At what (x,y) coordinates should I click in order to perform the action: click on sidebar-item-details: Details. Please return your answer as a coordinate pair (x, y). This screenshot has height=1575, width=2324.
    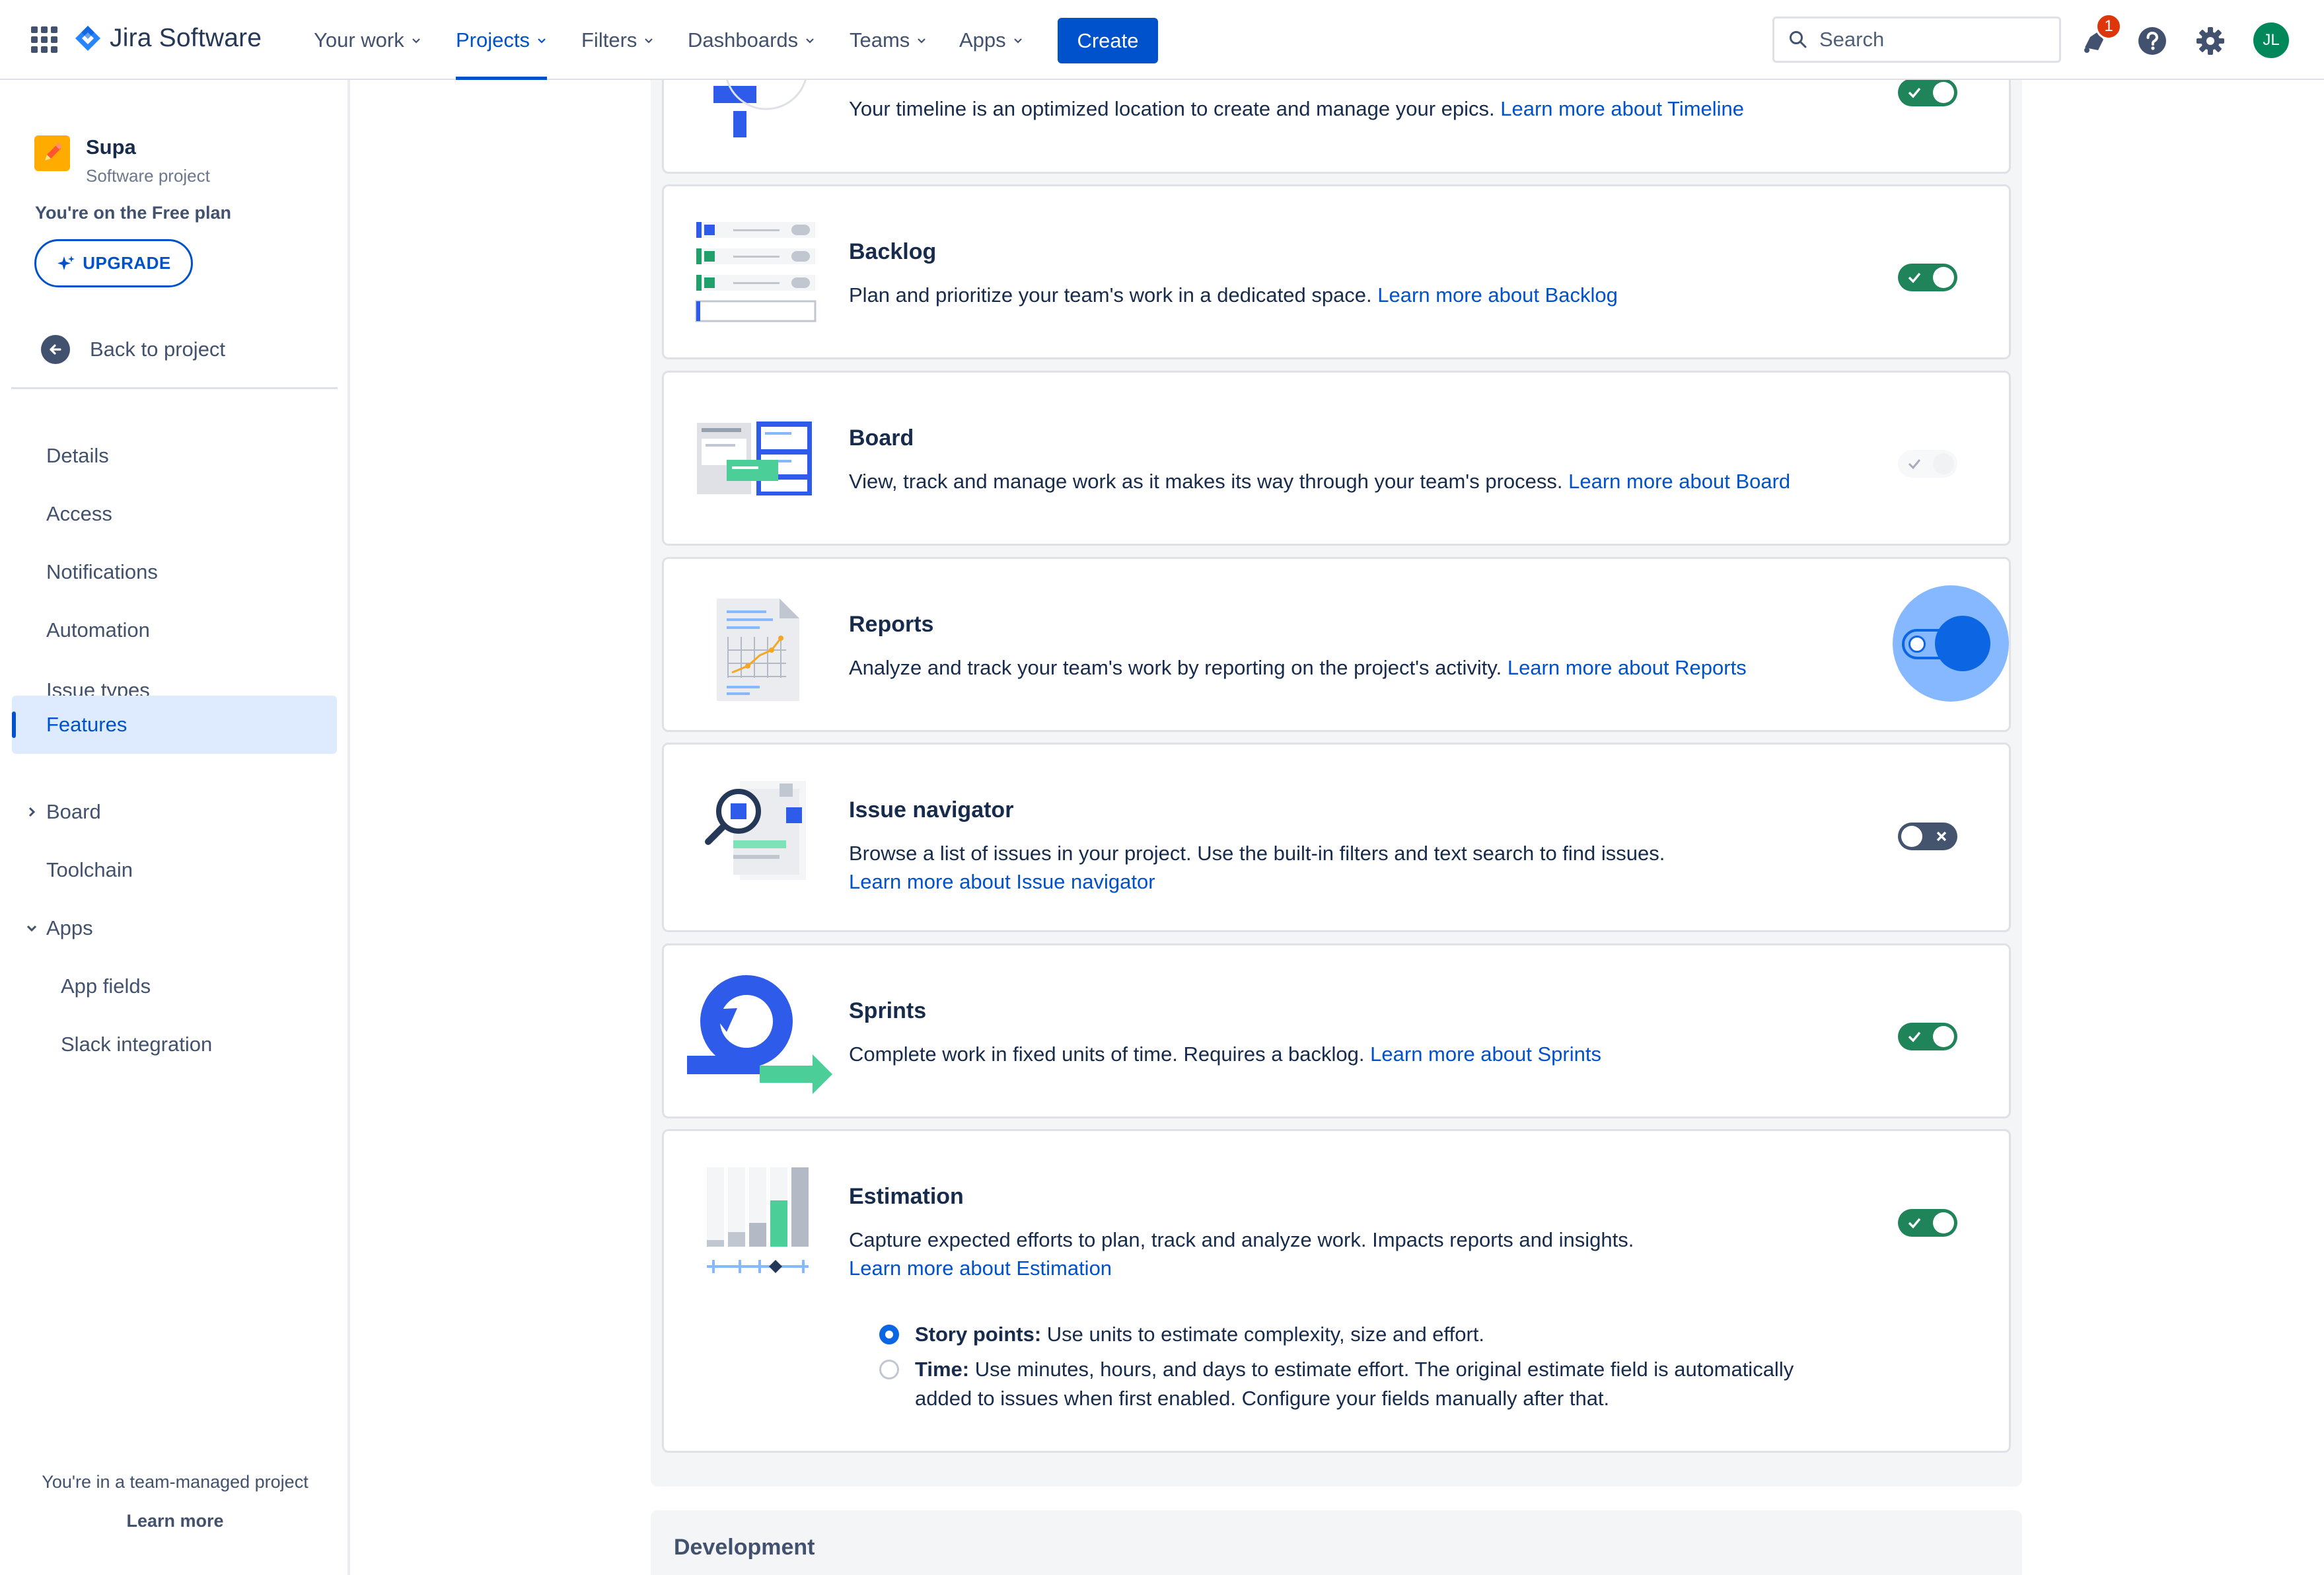
    Looking at the image, I should click on (174, 456).